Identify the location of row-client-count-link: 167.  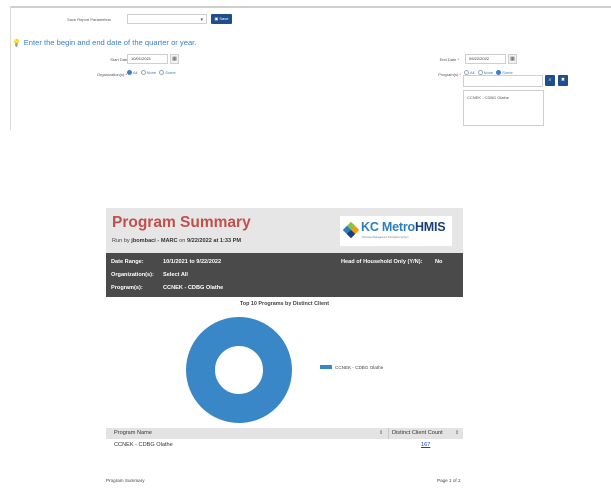
(425, 445).